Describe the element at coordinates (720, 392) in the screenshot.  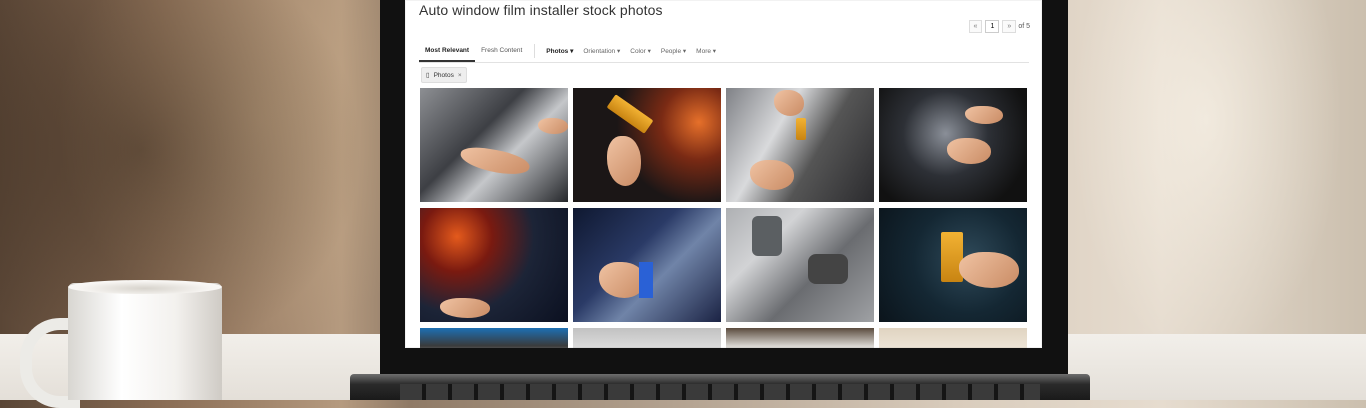
I see `laptop-keyboard` at that location.